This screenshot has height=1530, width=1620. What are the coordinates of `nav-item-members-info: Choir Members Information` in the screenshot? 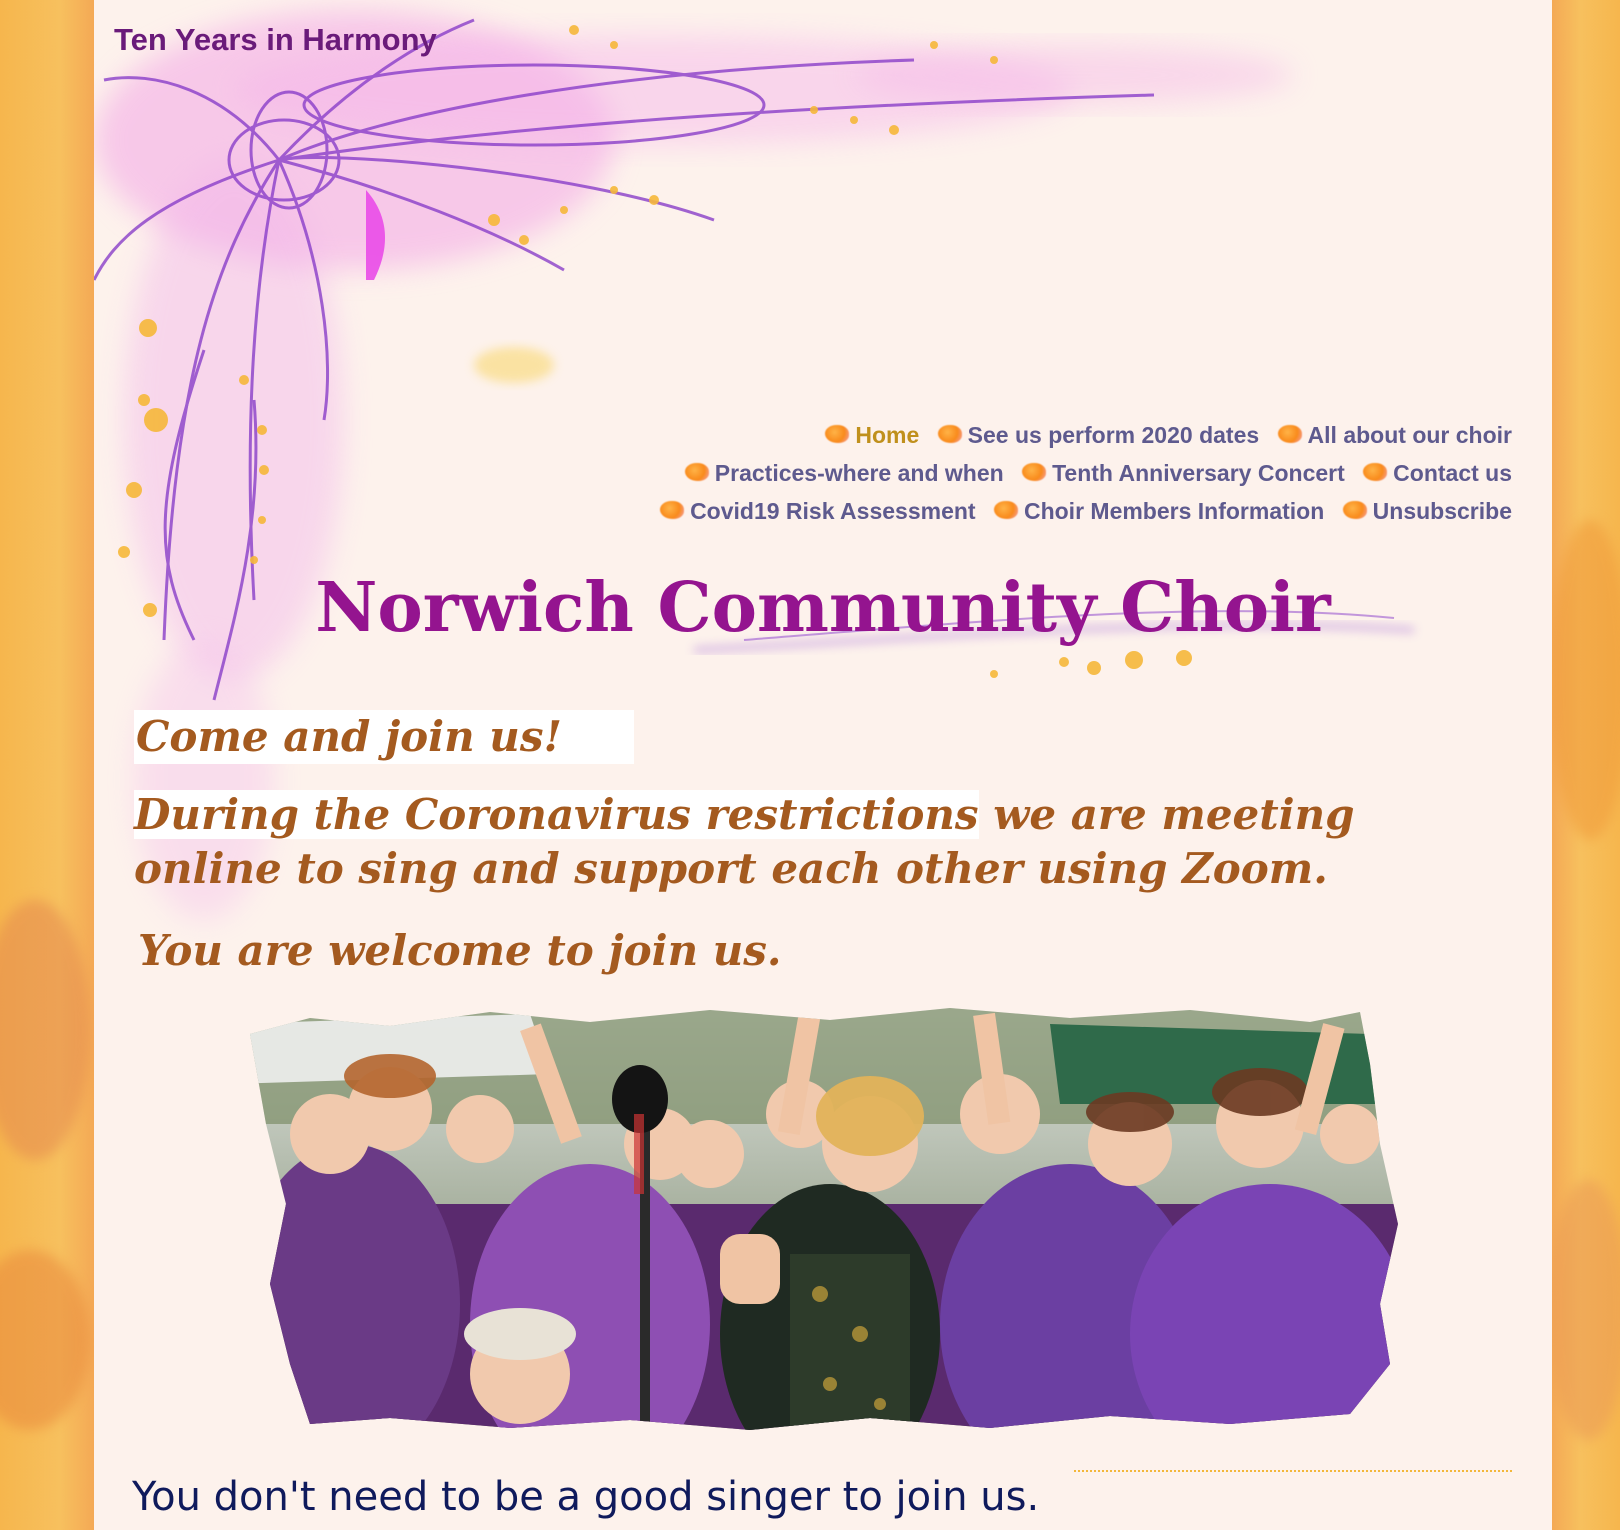 It's located at (1158, 511).